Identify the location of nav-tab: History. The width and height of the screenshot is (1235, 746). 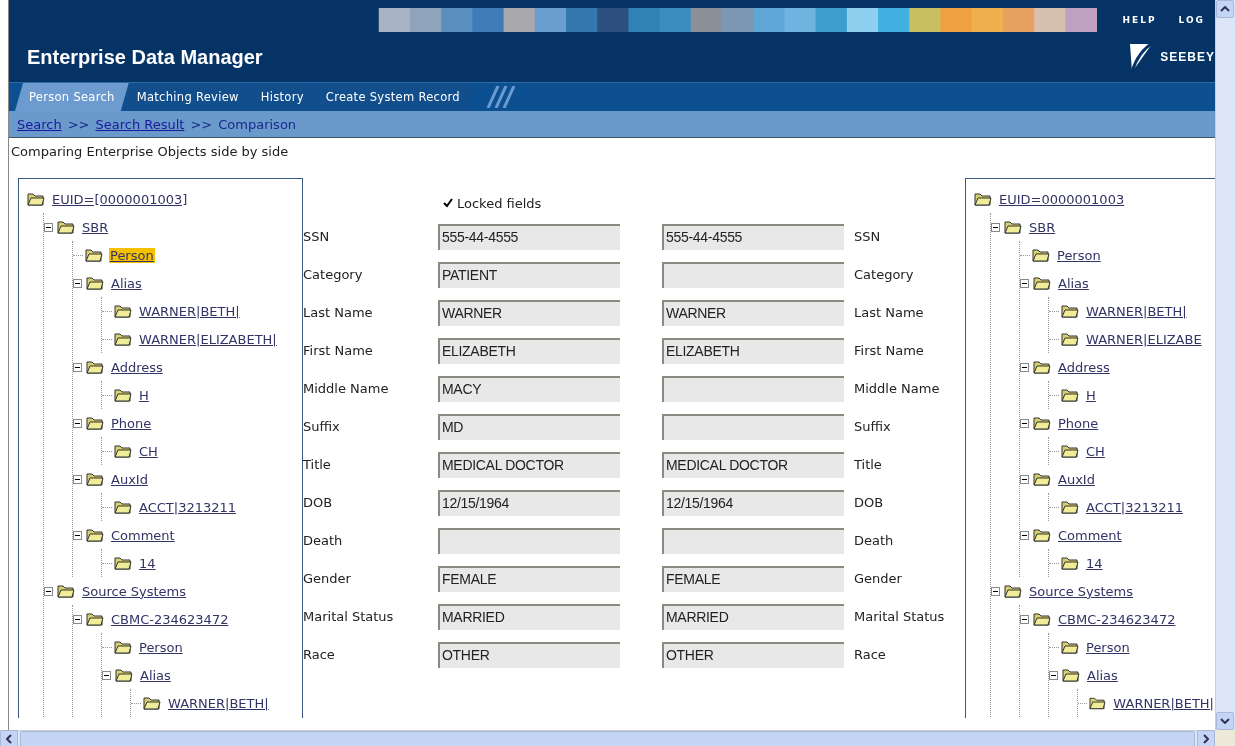
(282, 97).